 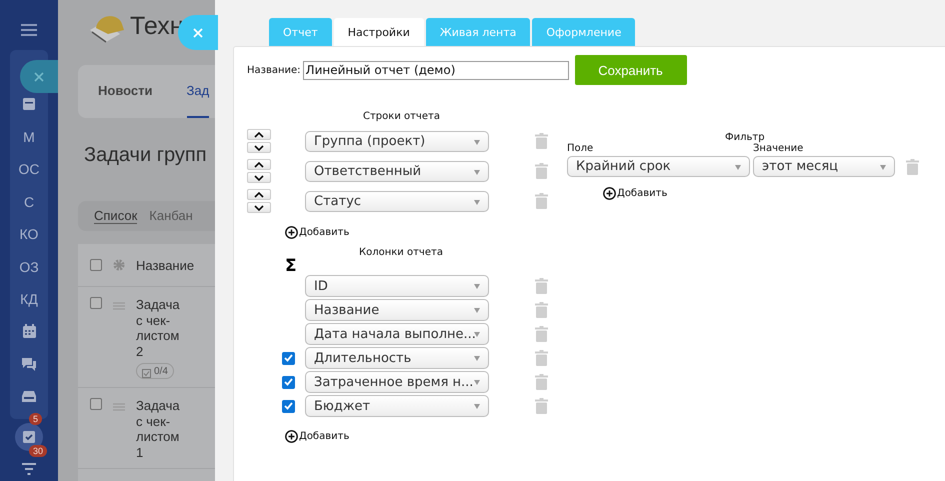 I want to click on collapse-button, so click(x=39, y=76).